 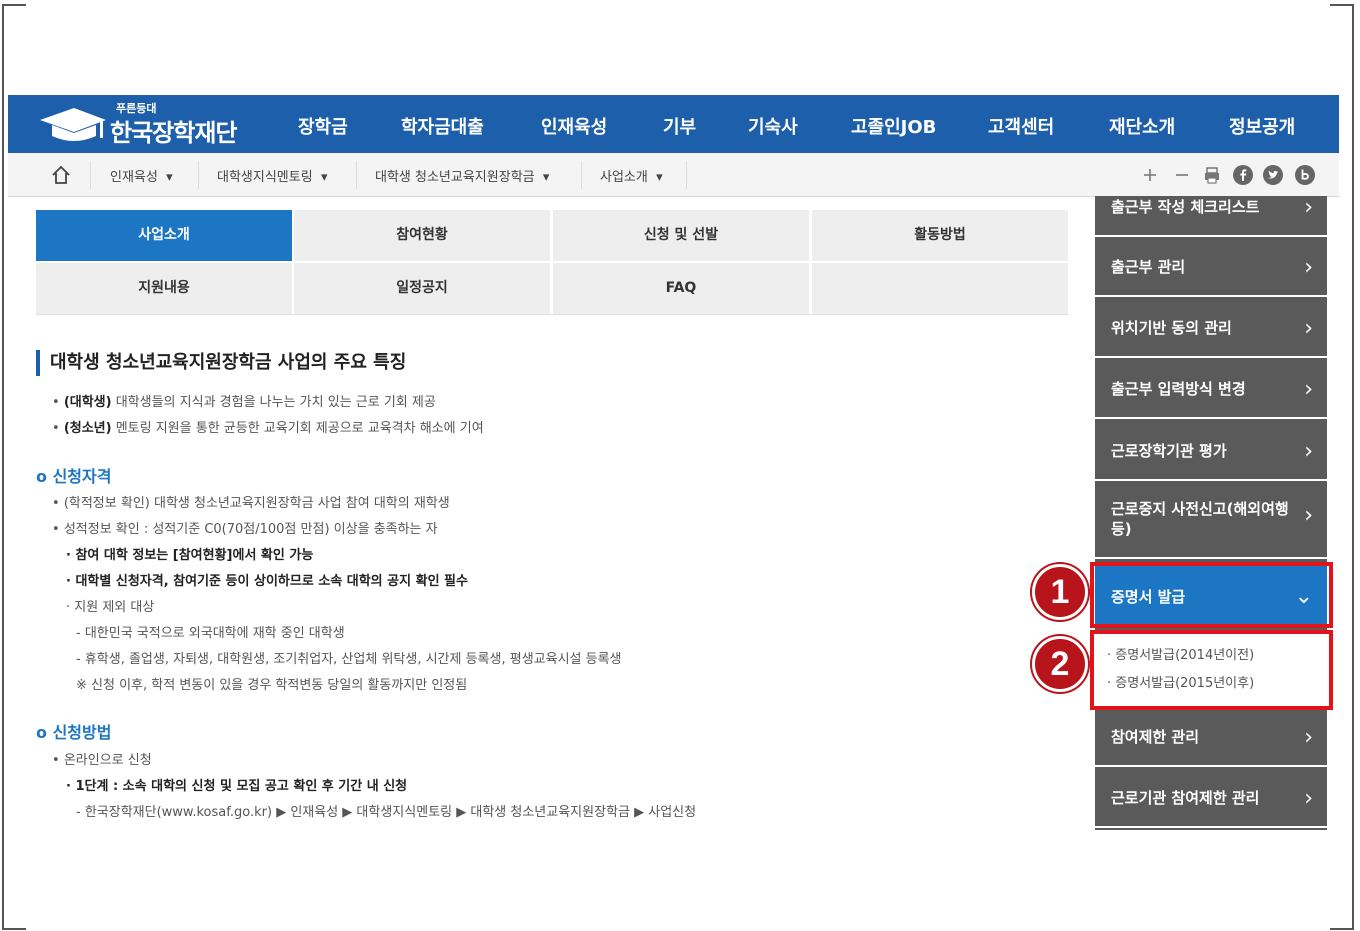 What do you see at coordinates (164, 288) in the screenshot?
I see `tab-support: 지원내용` at bounding box center [164, 288].